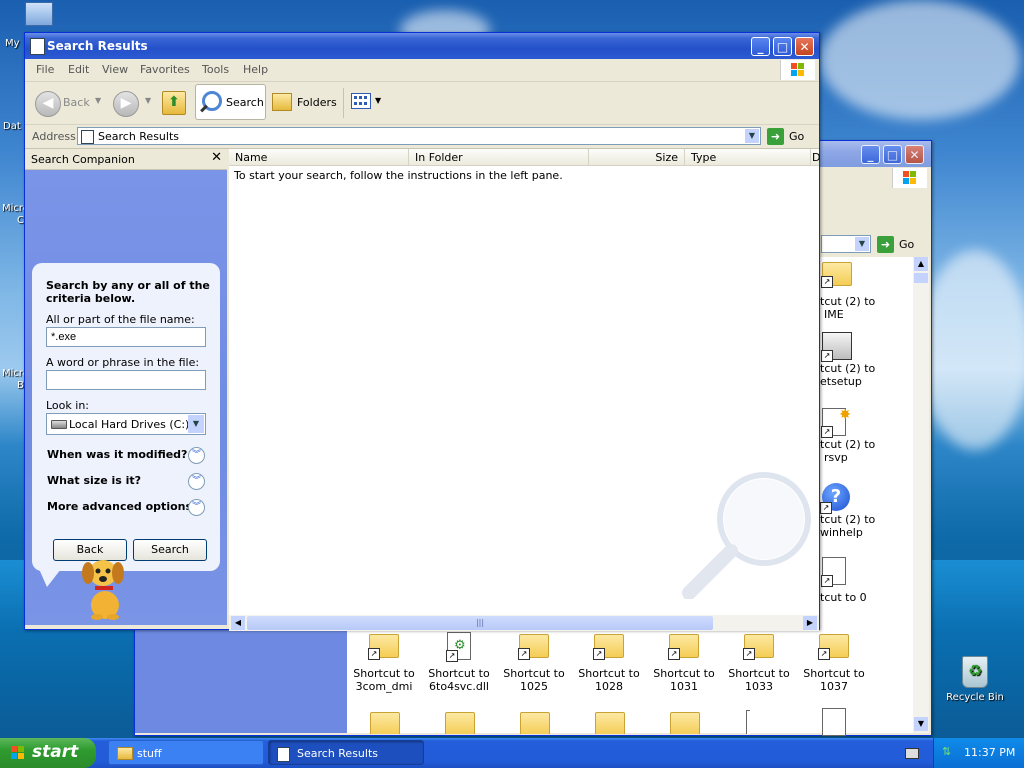 The image size is (1024, 768). What do you see at coordinates (815, 157) in the screenshot?
I see `column-date: D` at bounding box center [815, 157].